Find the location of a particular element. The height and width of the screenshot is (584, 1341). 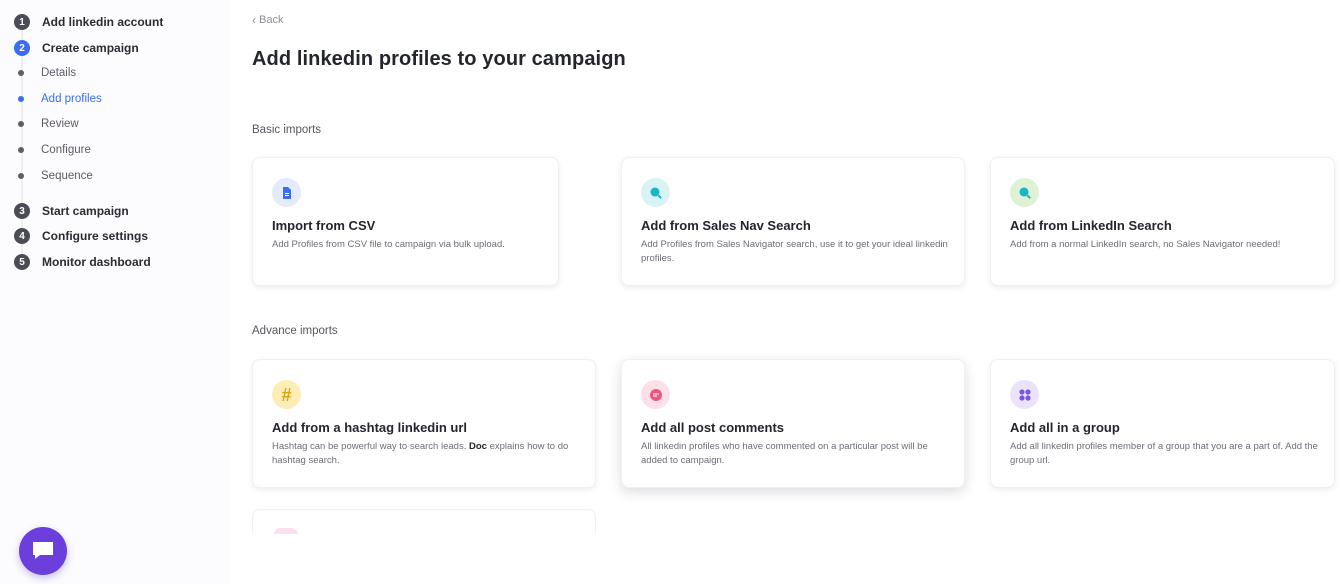

substep-label: Add profiles is located at coordinates (71, 99).